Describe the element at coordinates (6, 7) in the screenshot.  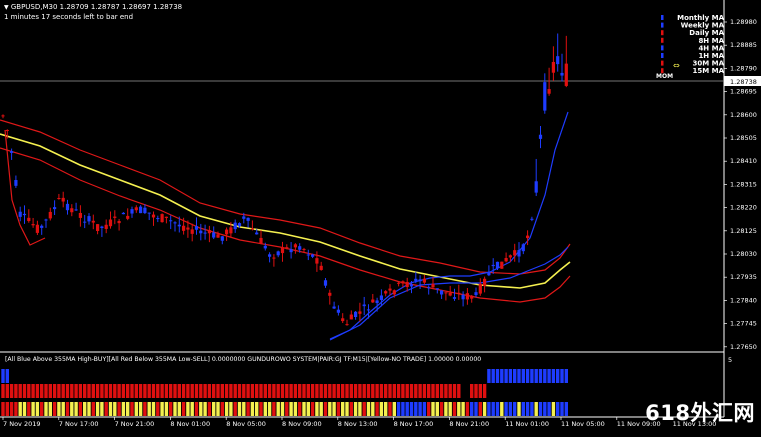
I see `collapse-triangle-icon: ▼` at that location.